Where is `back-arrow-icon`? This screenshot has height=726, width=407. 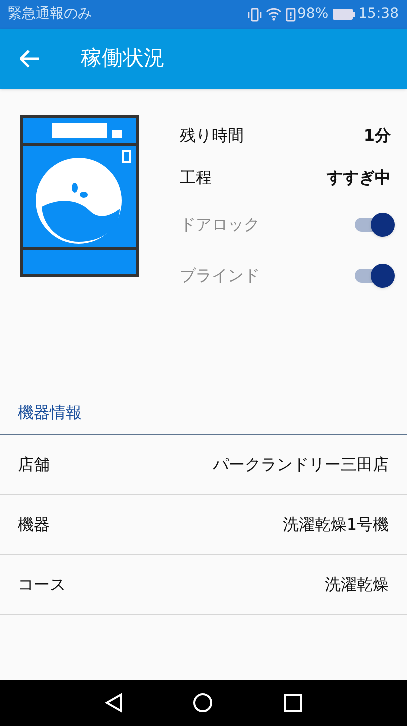 back-arrow-icon is located at coordinates (30, 59).